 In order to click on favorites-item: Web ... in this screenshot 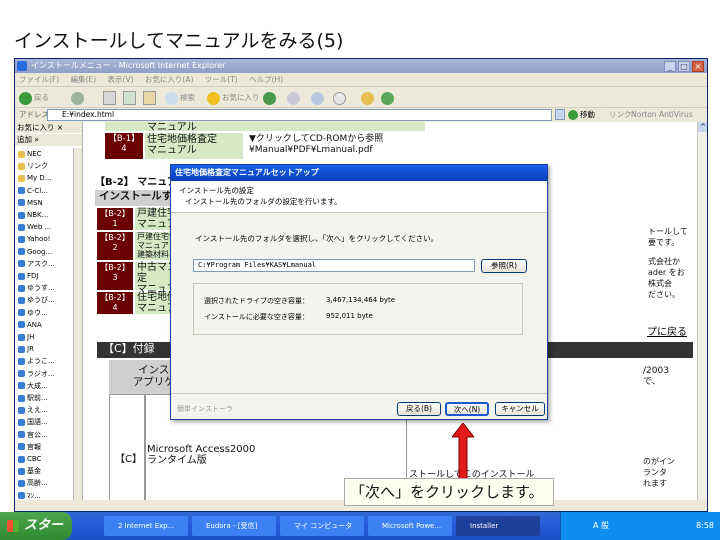, I will do `click(34, 227)`.